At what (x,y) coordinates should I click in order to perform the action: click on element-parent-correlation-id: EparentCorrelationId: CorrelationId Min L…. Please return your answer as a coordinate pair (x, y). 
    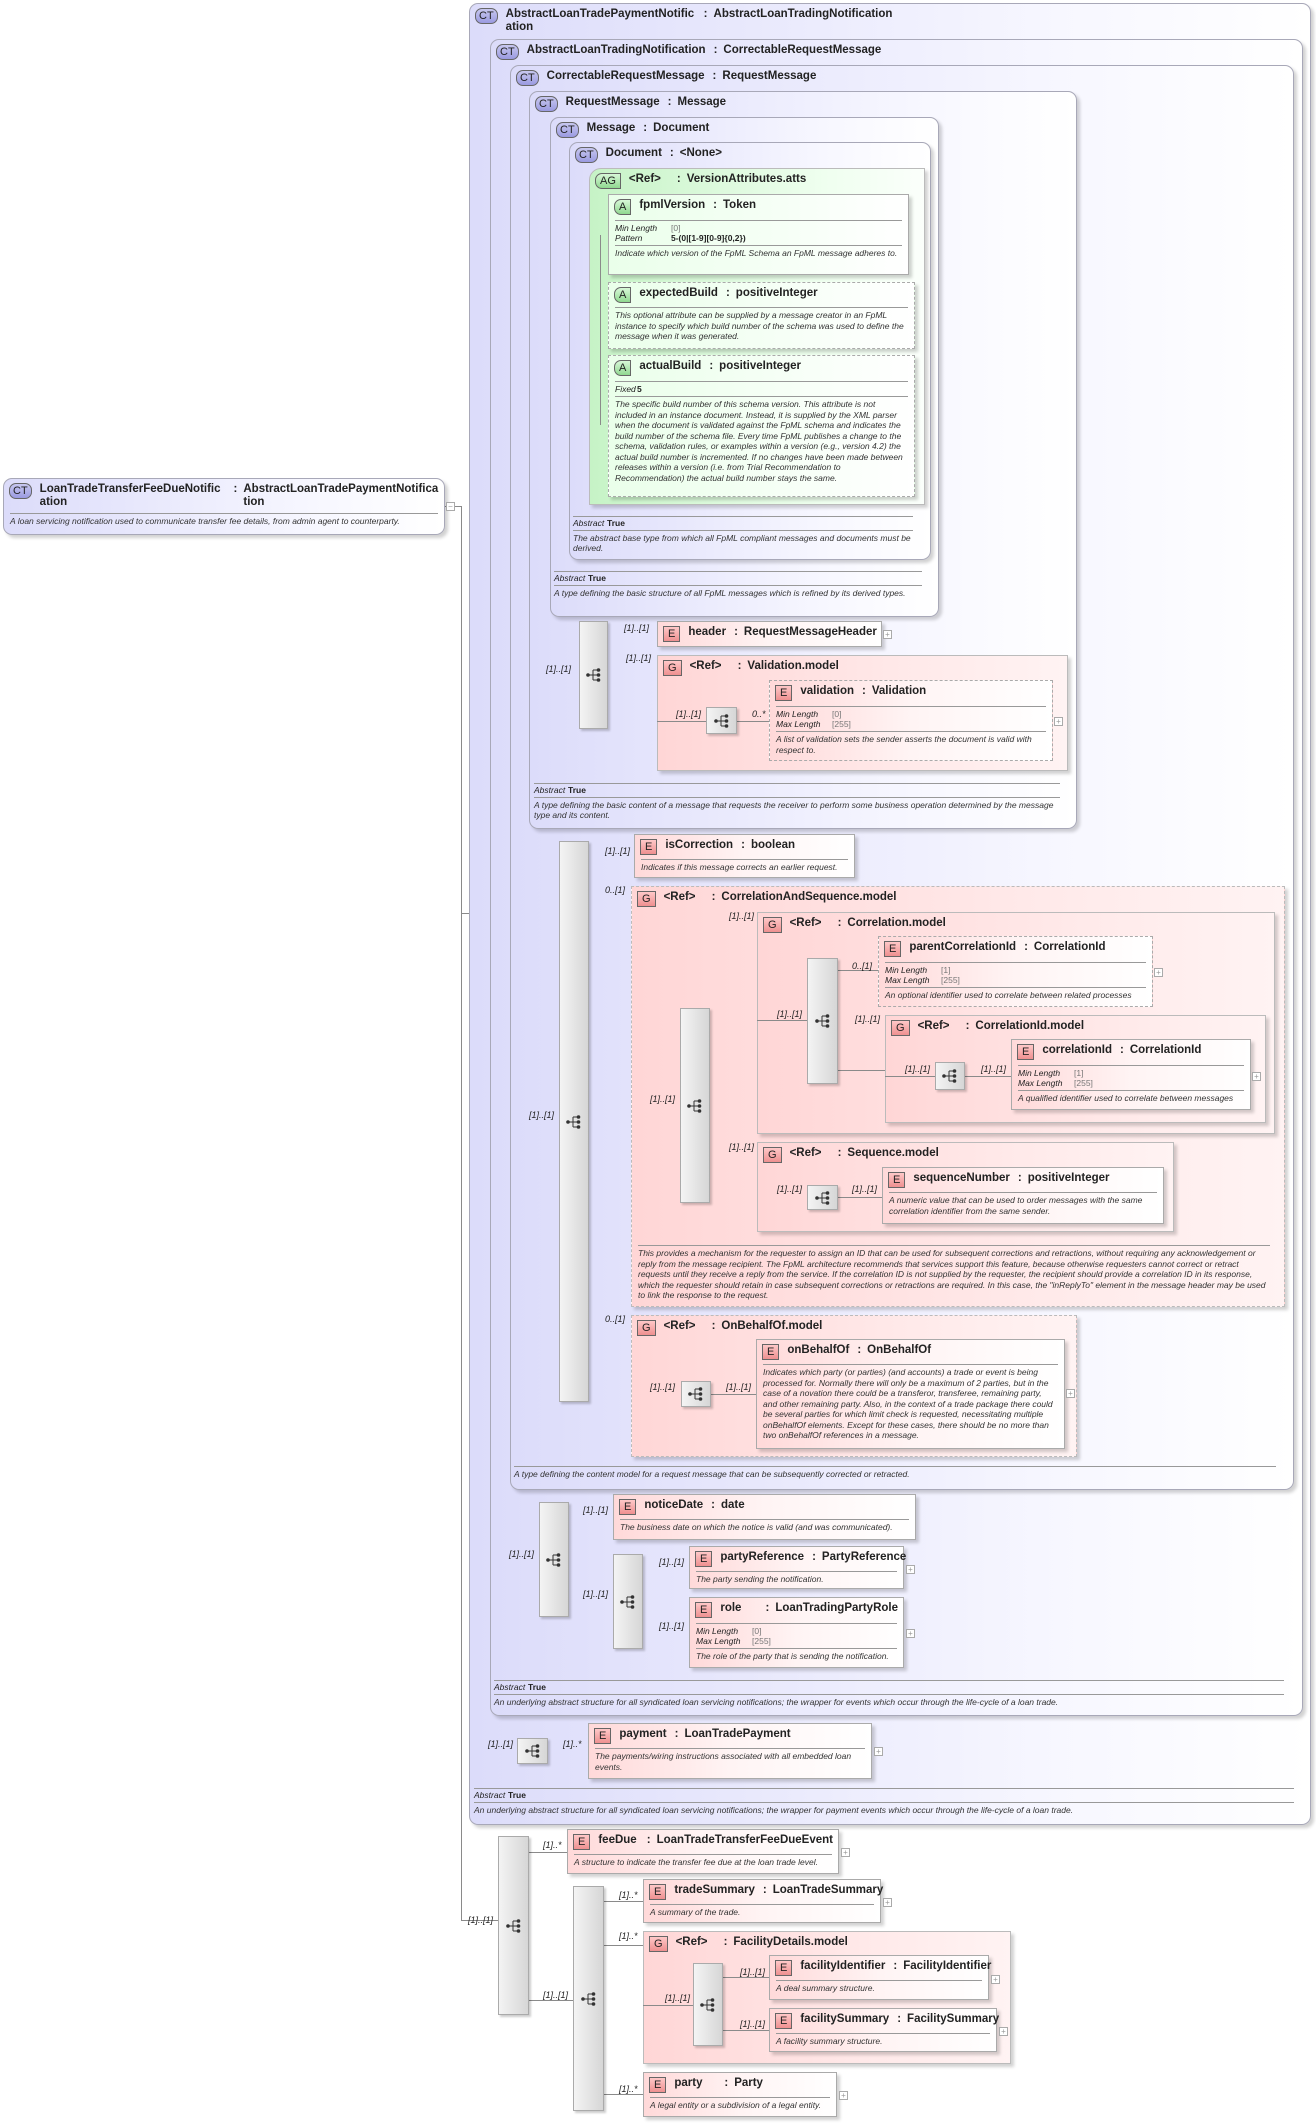
    Looking at the image, I should click on (1015, 971).